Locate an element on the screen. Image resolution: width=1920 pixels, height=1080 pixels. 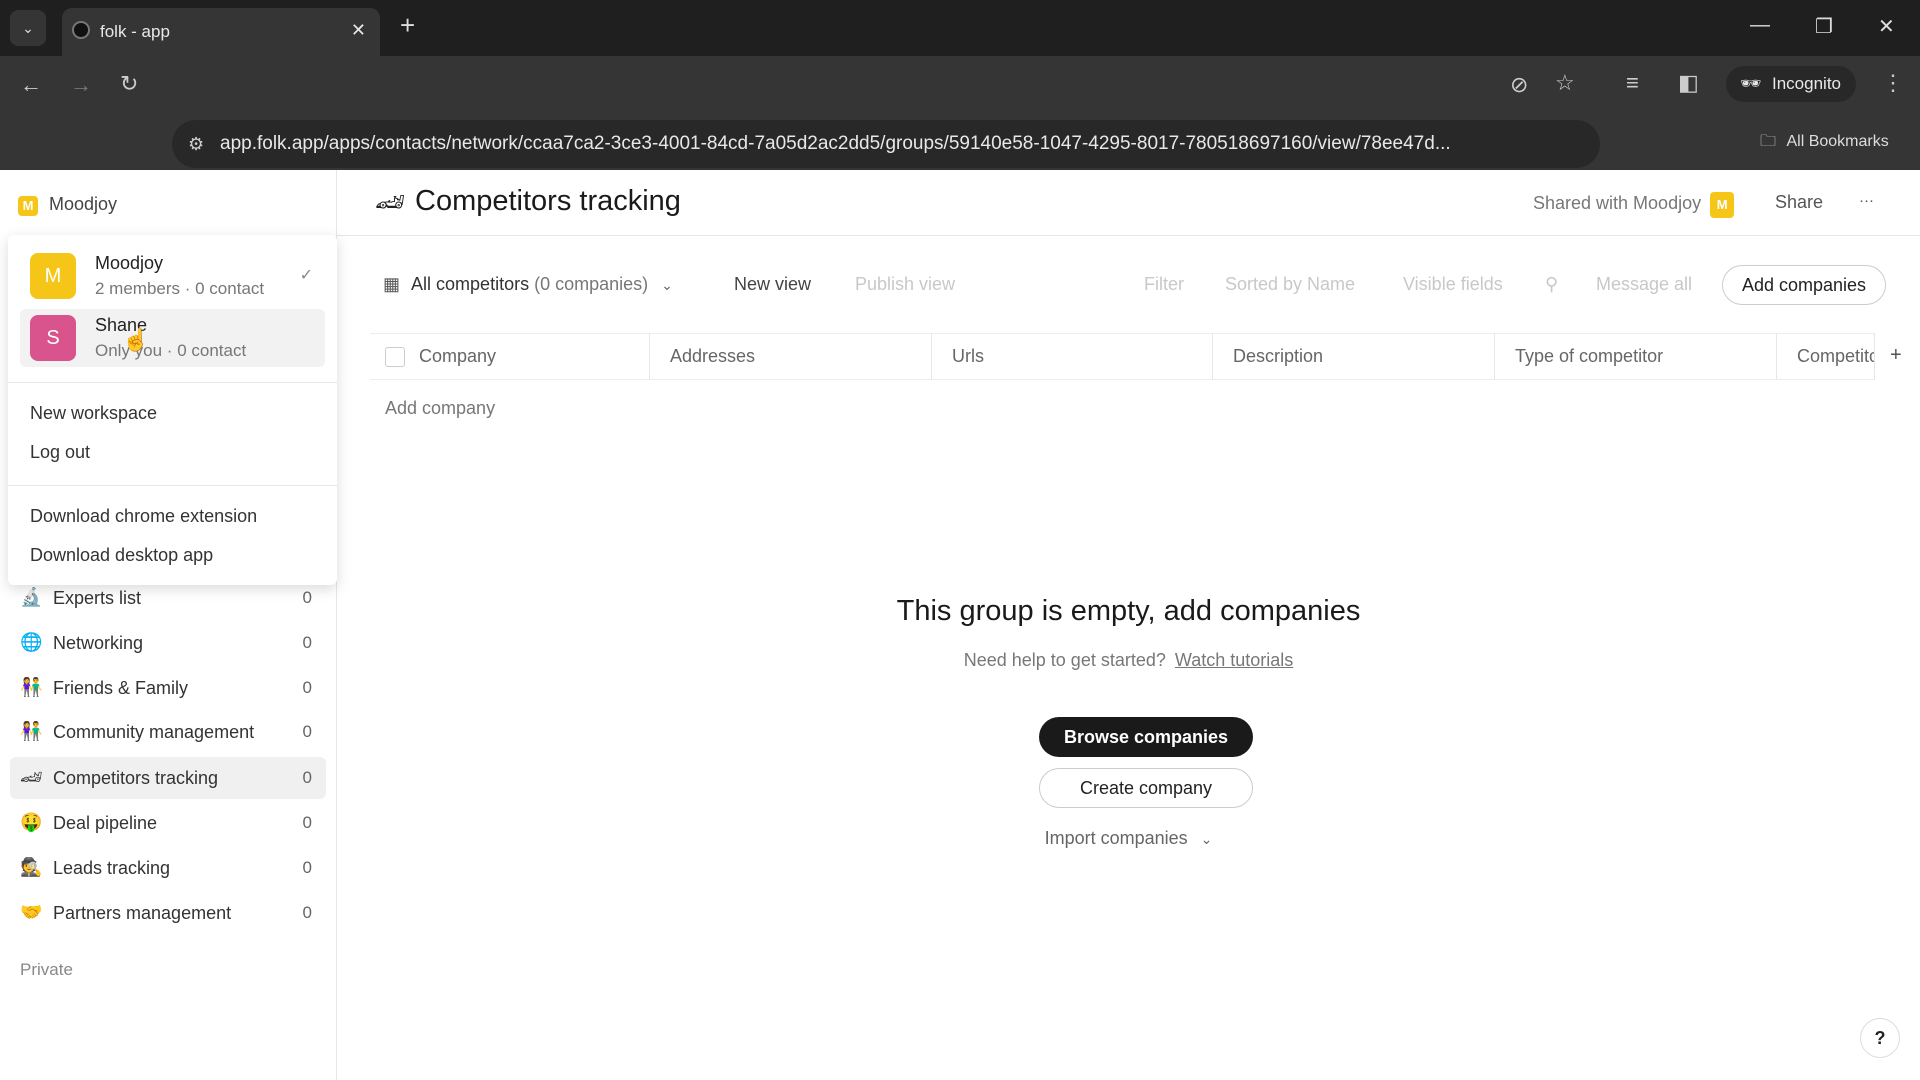
sidebar-item-deal-pipeline: 🤑 Deal pipeline 0 is located at coordinates (168, 823).